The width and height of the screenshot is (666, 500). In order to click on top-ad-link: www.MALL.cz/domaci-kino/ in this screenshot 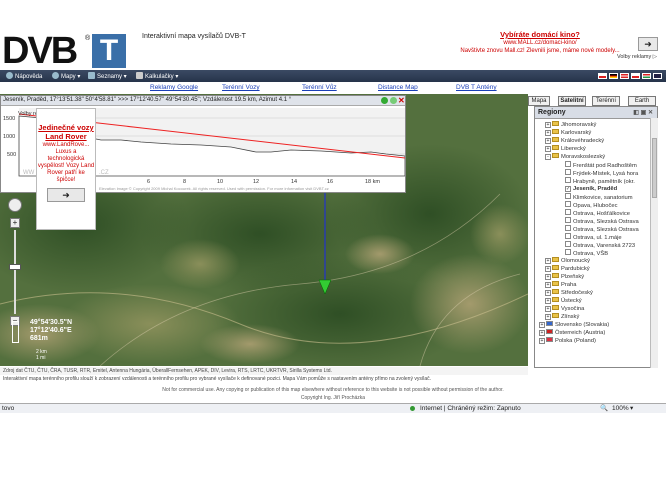, I will do `click(540, 43)`.